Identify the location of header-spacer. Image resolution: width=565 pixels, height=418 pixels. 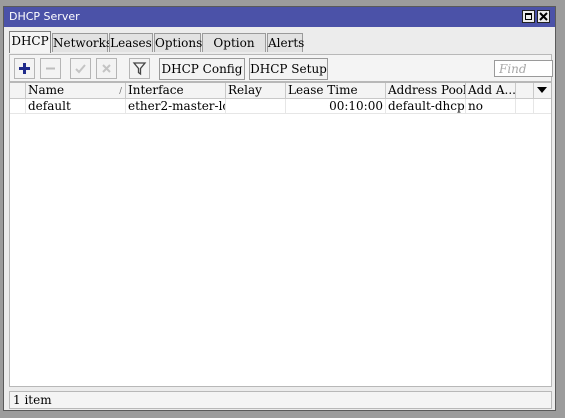
(525, 90).